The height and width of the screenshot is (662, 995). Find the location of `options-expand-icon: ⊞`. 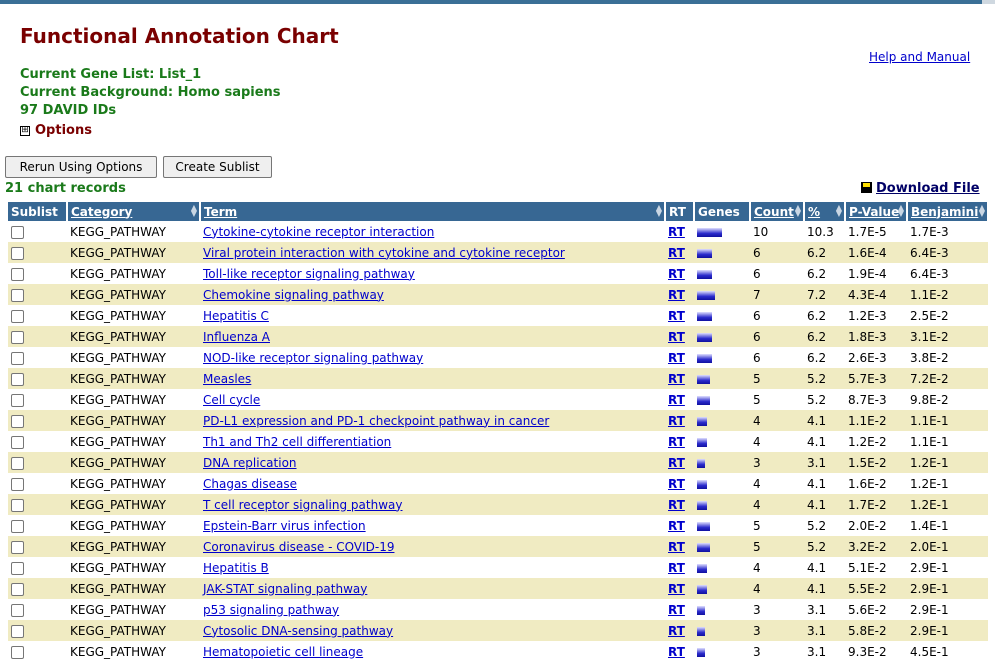

options-expand-icon: ⊞ is located at coordinates (25, 131).